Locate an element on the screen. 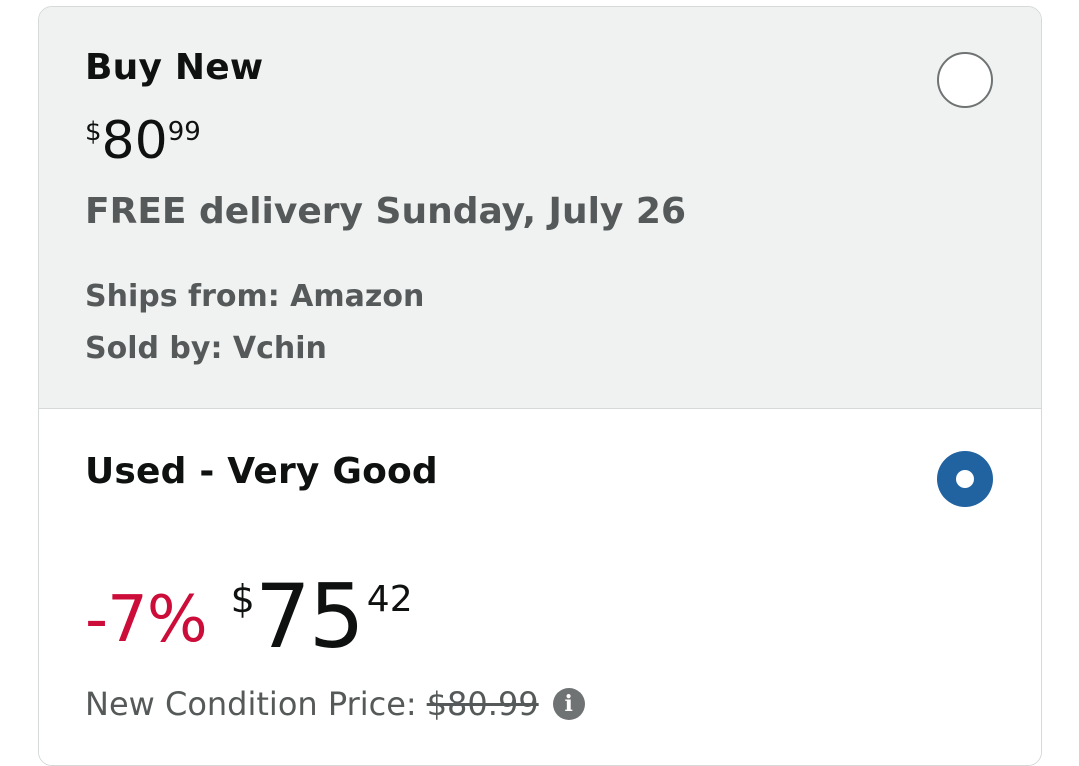 The image size is (1079, 766). new-condition-price: New Condition Price: $80.99 i is located at coordinates (335, 704).